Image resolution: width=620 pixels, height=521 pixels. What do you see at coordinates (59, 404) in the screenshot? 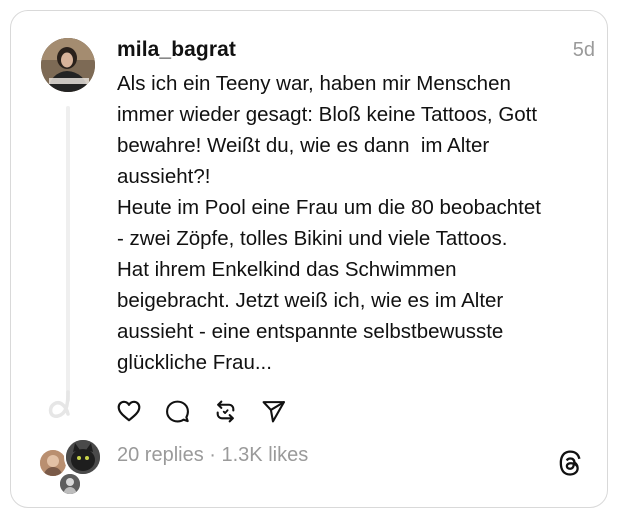
I see `thread-loop-icon` at bounding box center [59, 404].